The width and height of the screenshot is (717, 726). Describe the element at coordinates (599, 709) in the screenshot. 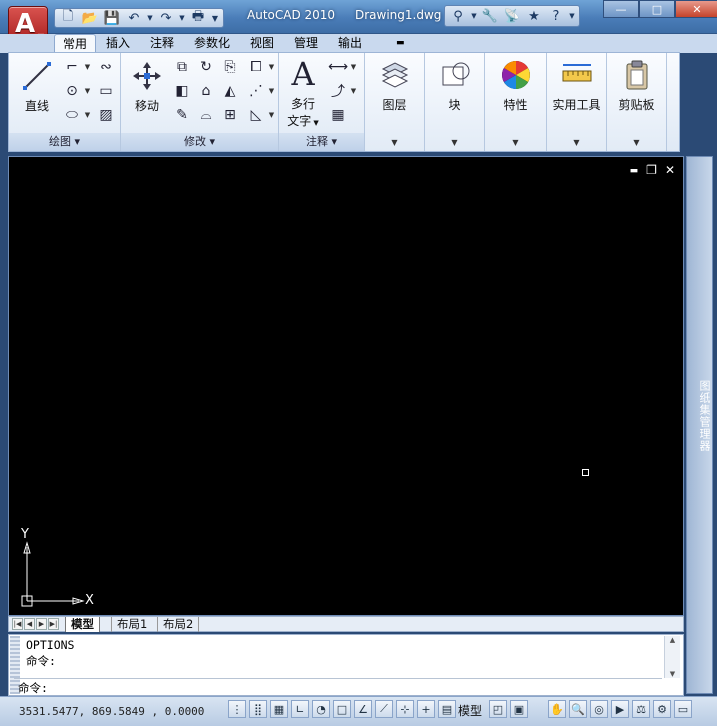

I see `steering-wheel-icon: ◎` at that location.